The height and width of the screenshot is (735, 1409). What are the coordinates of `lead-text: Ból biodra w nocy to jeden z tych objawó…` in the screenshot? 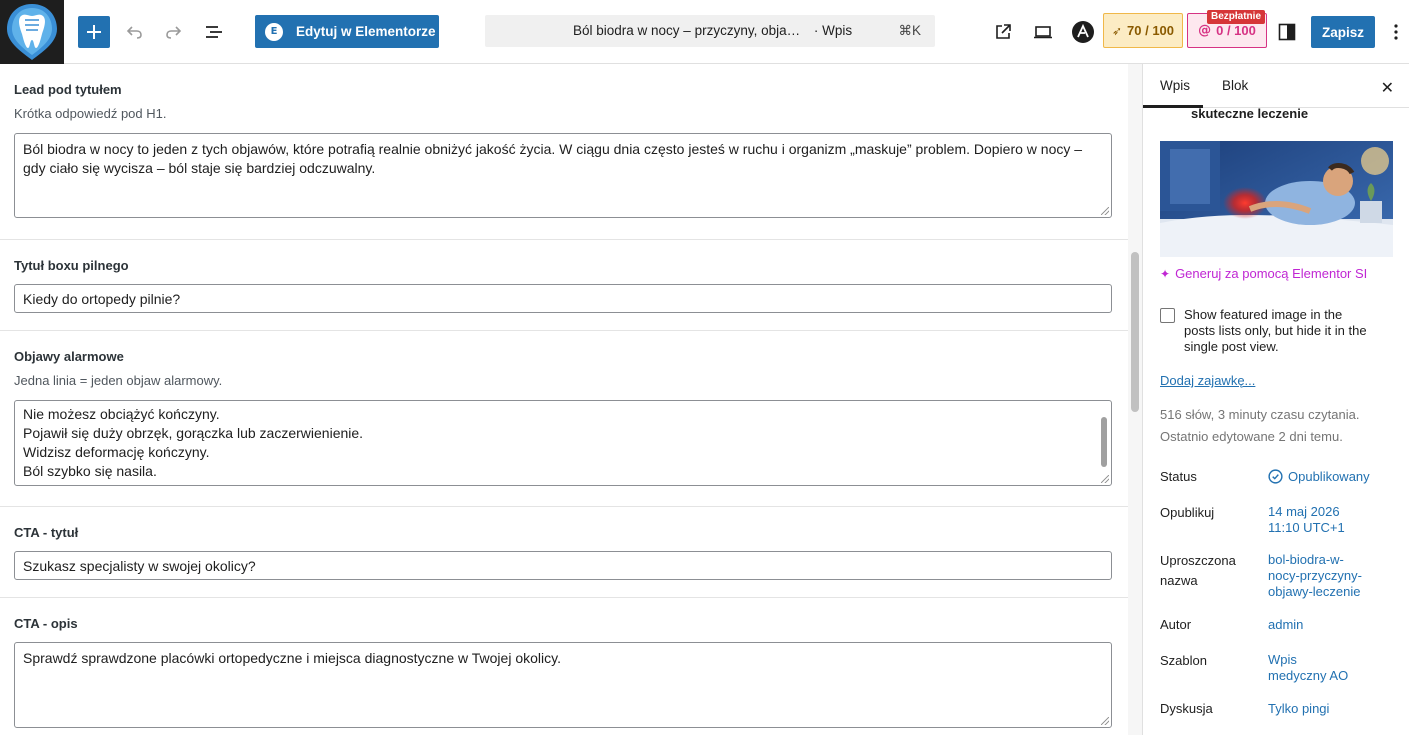 It's located at (553, 158).